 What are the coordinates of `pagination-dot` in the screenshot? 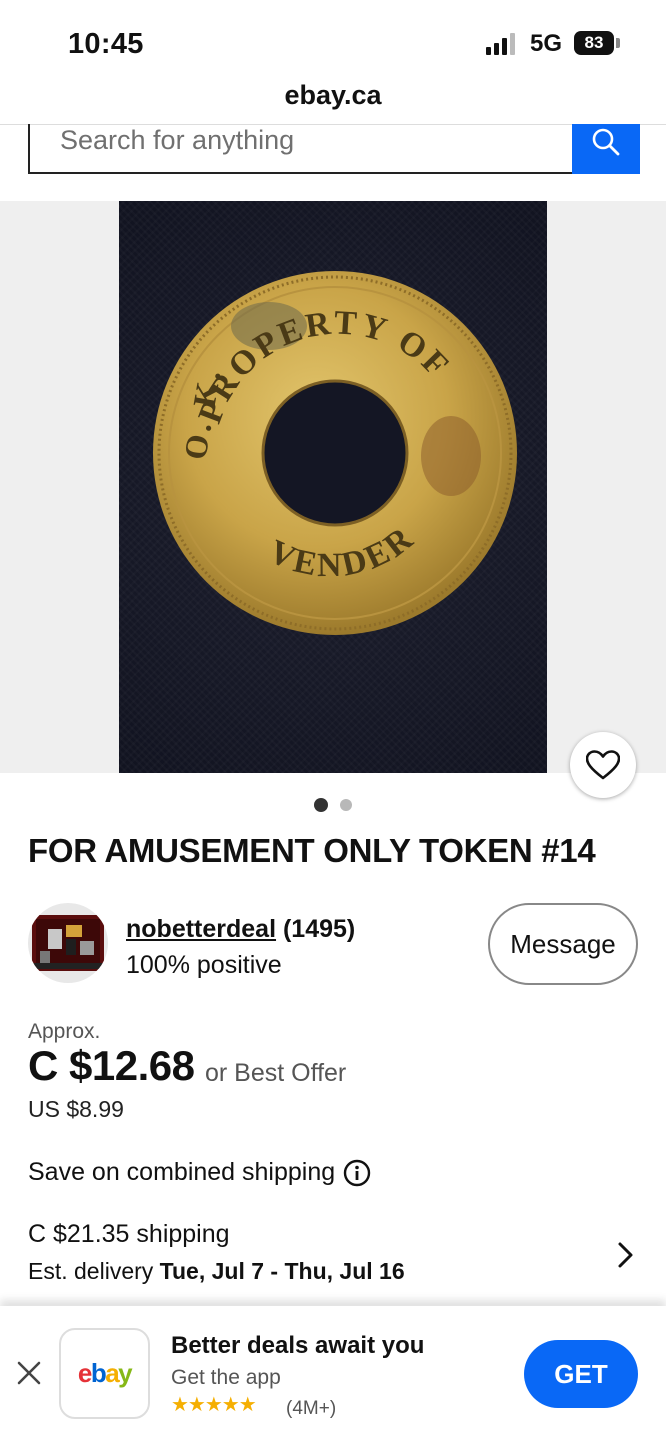 It's located at (346, 805).